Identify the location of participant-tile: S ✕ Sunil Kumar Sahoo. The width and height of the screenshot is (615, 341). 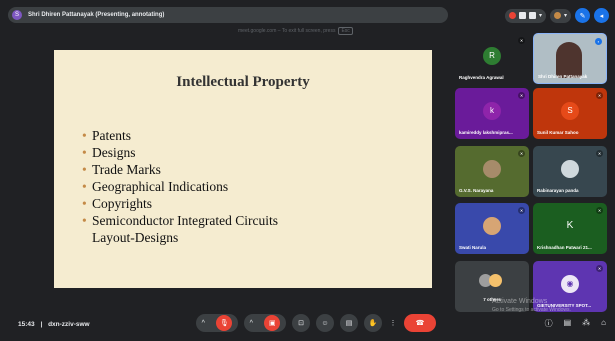
(570, 113).